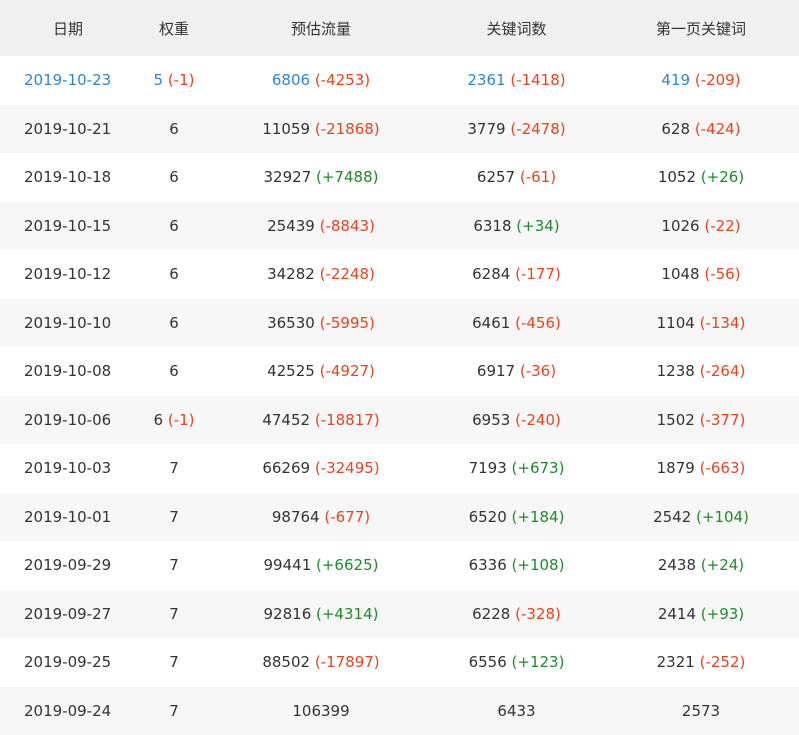  I want to click on traffic-value: 106399, so click(320, 711).